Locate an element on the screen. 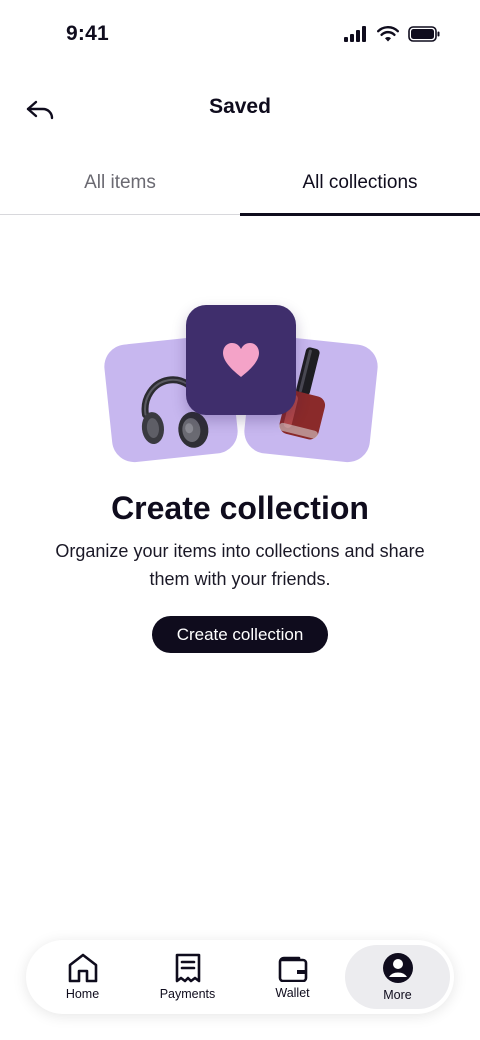 The width and height of the screenshot is (480, 1040). home-icon is located at coordinates (82, 968).